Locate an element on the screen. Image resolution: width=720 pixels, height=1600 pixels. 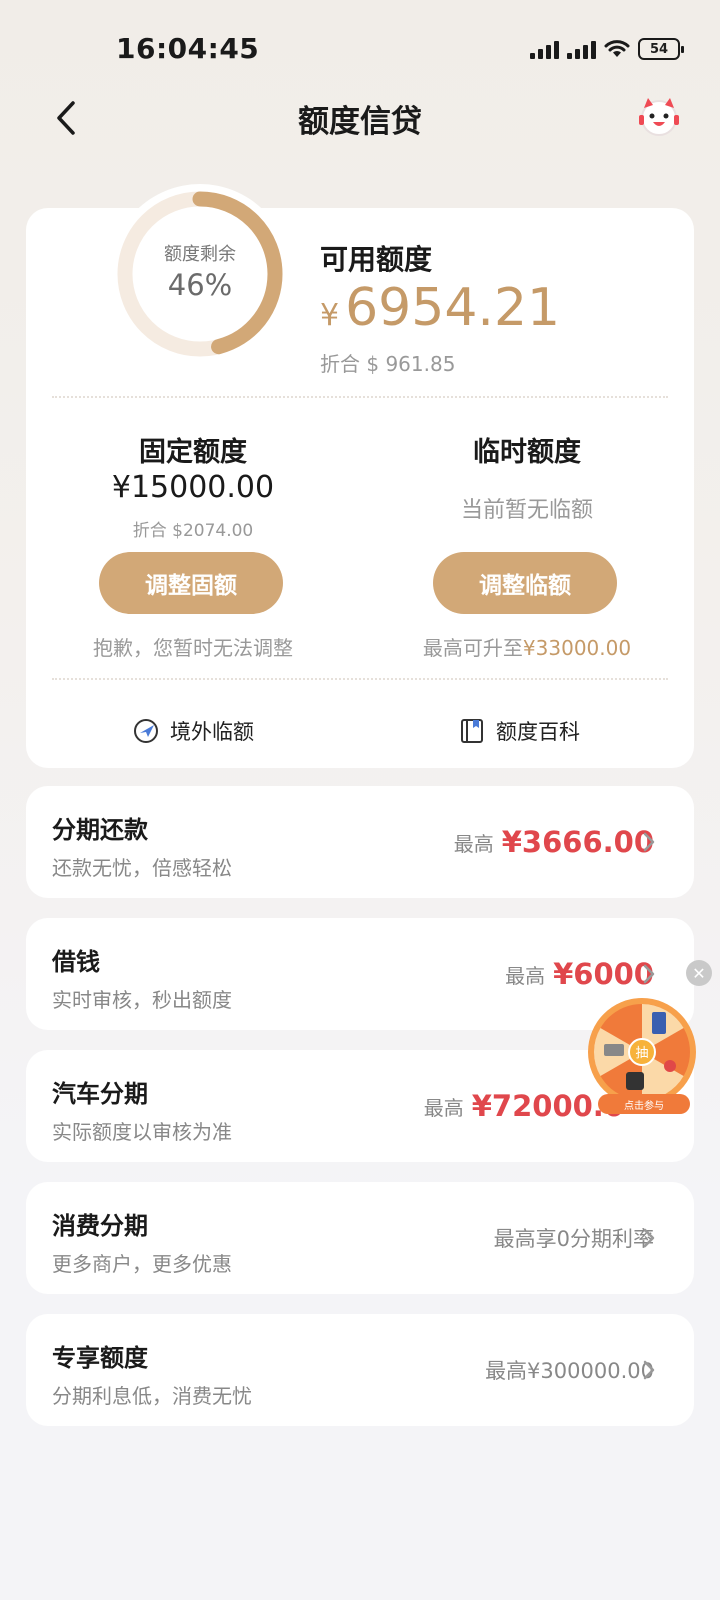
remaining-quota-donut: 额度剩余 46% is located at coordinates (200, 274).